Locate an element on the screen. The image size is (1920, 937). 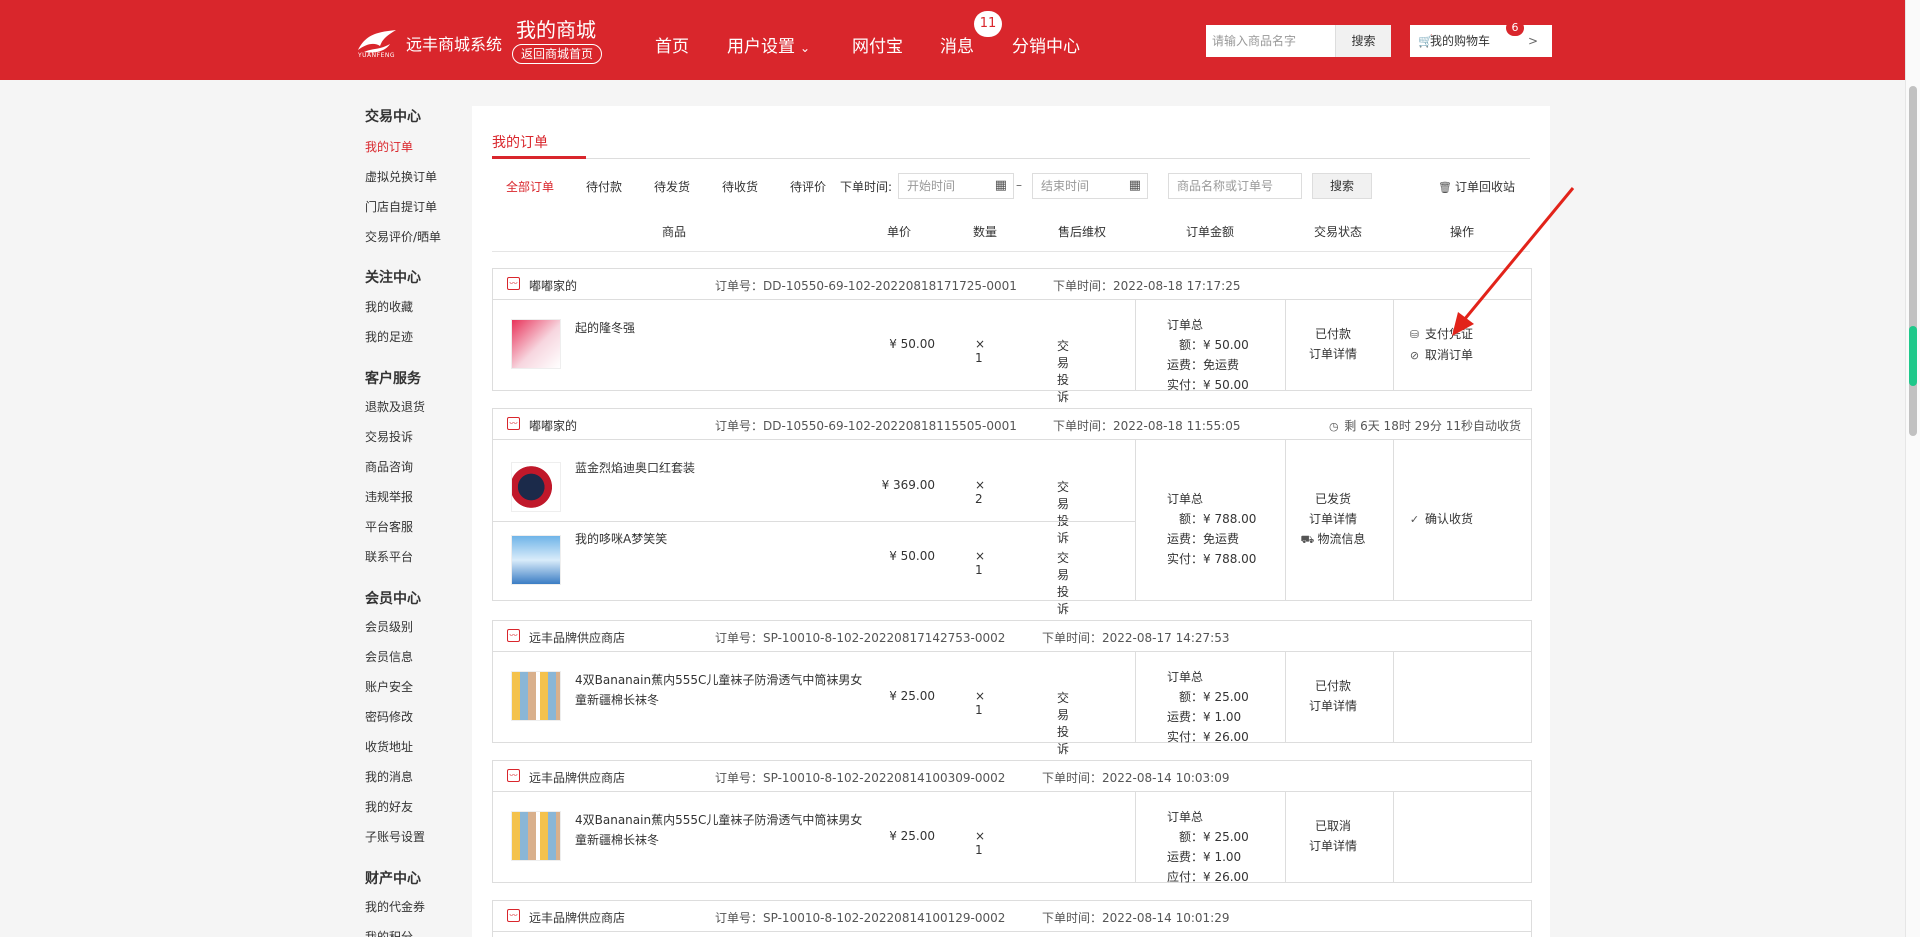
order-actions: ⛁ 支付凭证 ⊘ 取消订单 is located at coordinates (1440, 345).